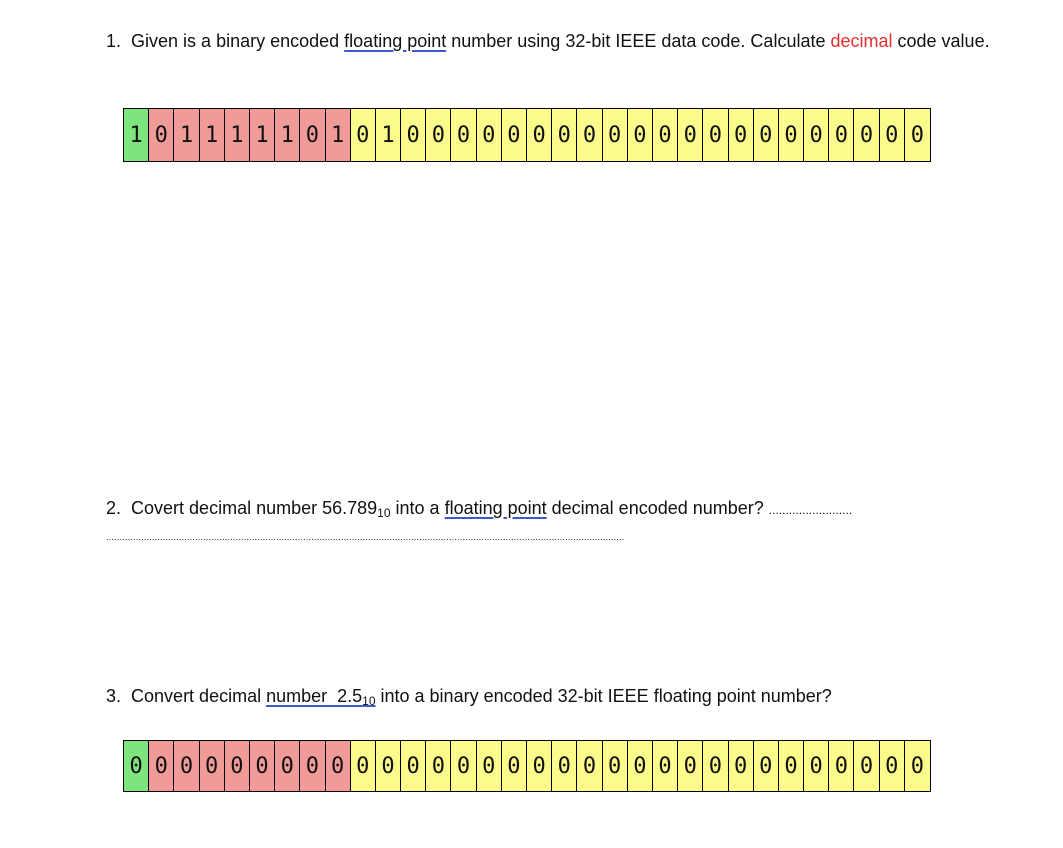 This screenshot has width=1063, height=848. Describe the element at coordinates (187, 766) in the screenshot. I see `question-3-bit-2: 0` at that location.